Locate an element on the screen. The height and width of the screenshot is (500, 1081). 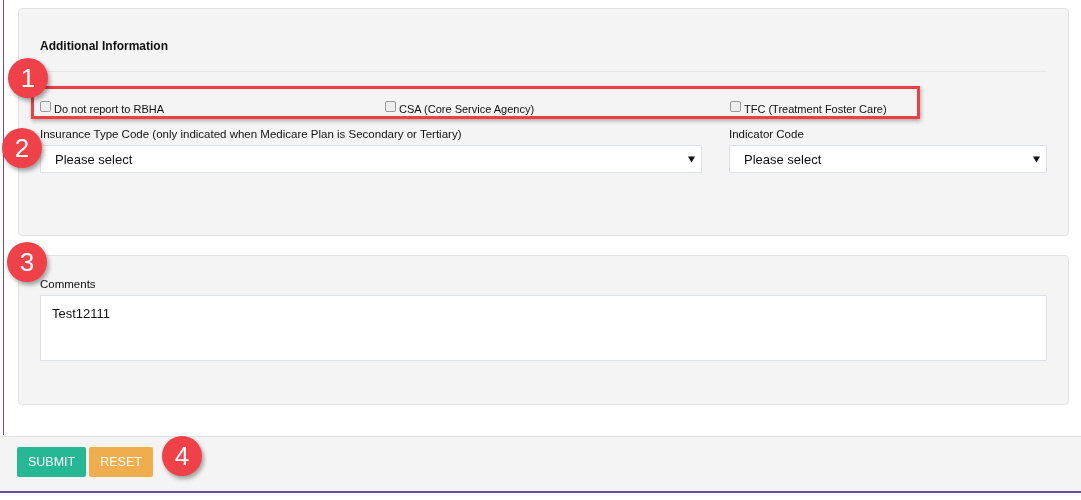
callout-badge: 2 is located at coordinates (22, 148).